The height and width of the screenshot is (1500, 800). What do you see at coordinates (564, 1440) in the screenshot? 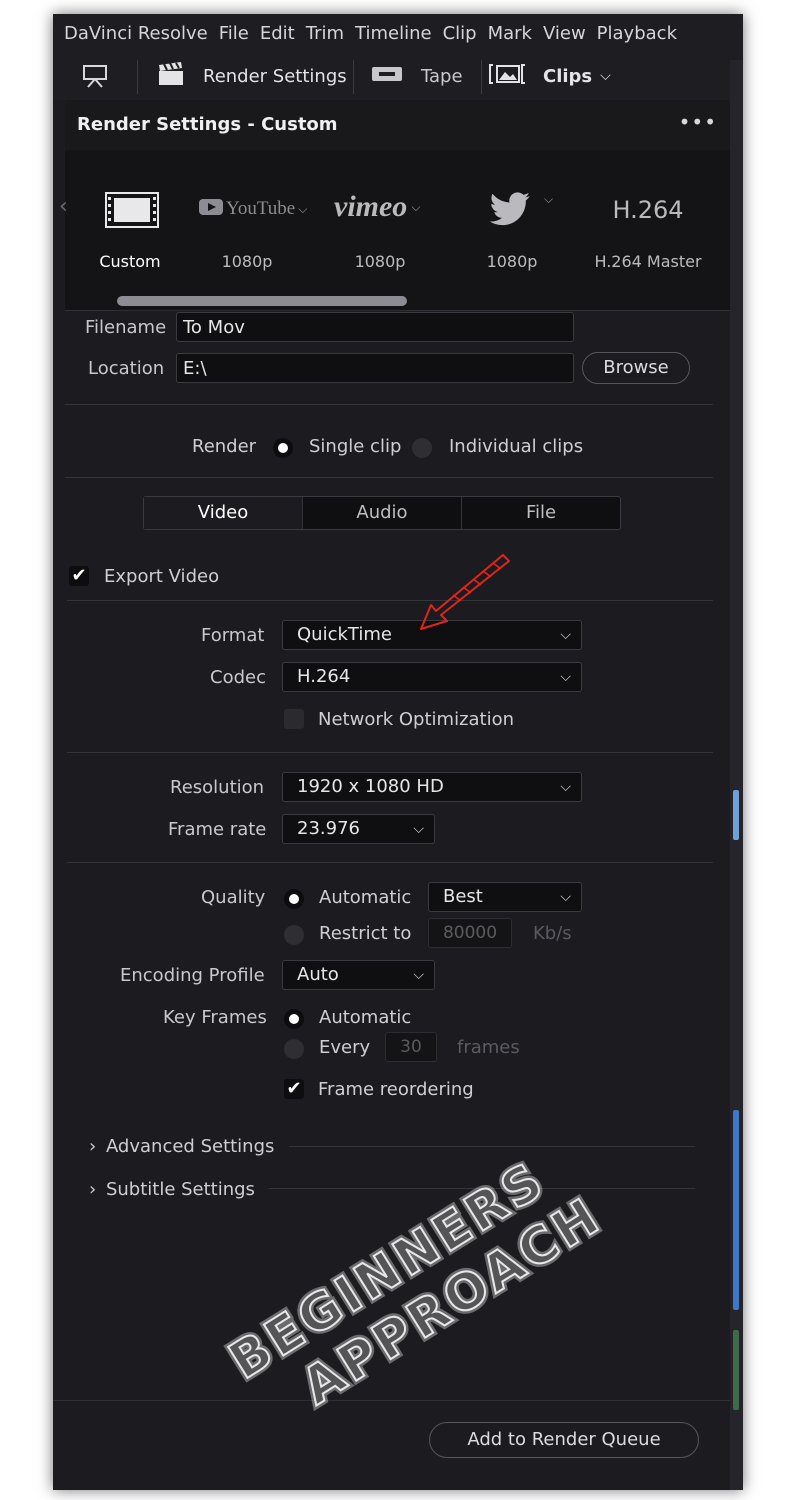
I see `add-to-render-queue-button: Add to Render Queue` at bounding box center [564, 1440].